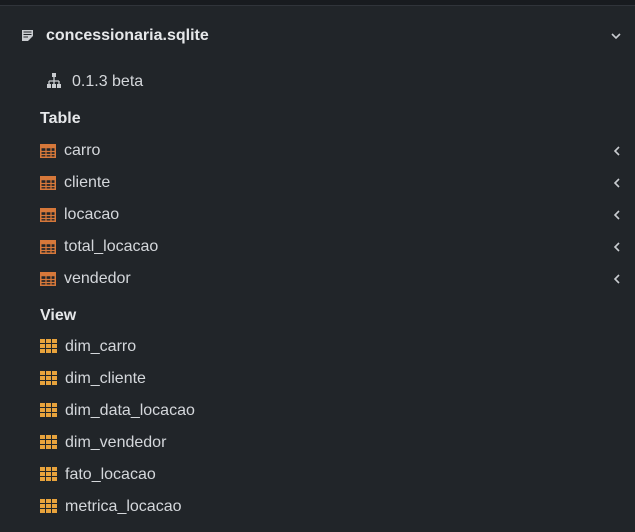 This screenshot has width=635, height=532. Describe the element at coordinates (82, 150) in the screenshot. I see `table-item-label: carro` at that location.